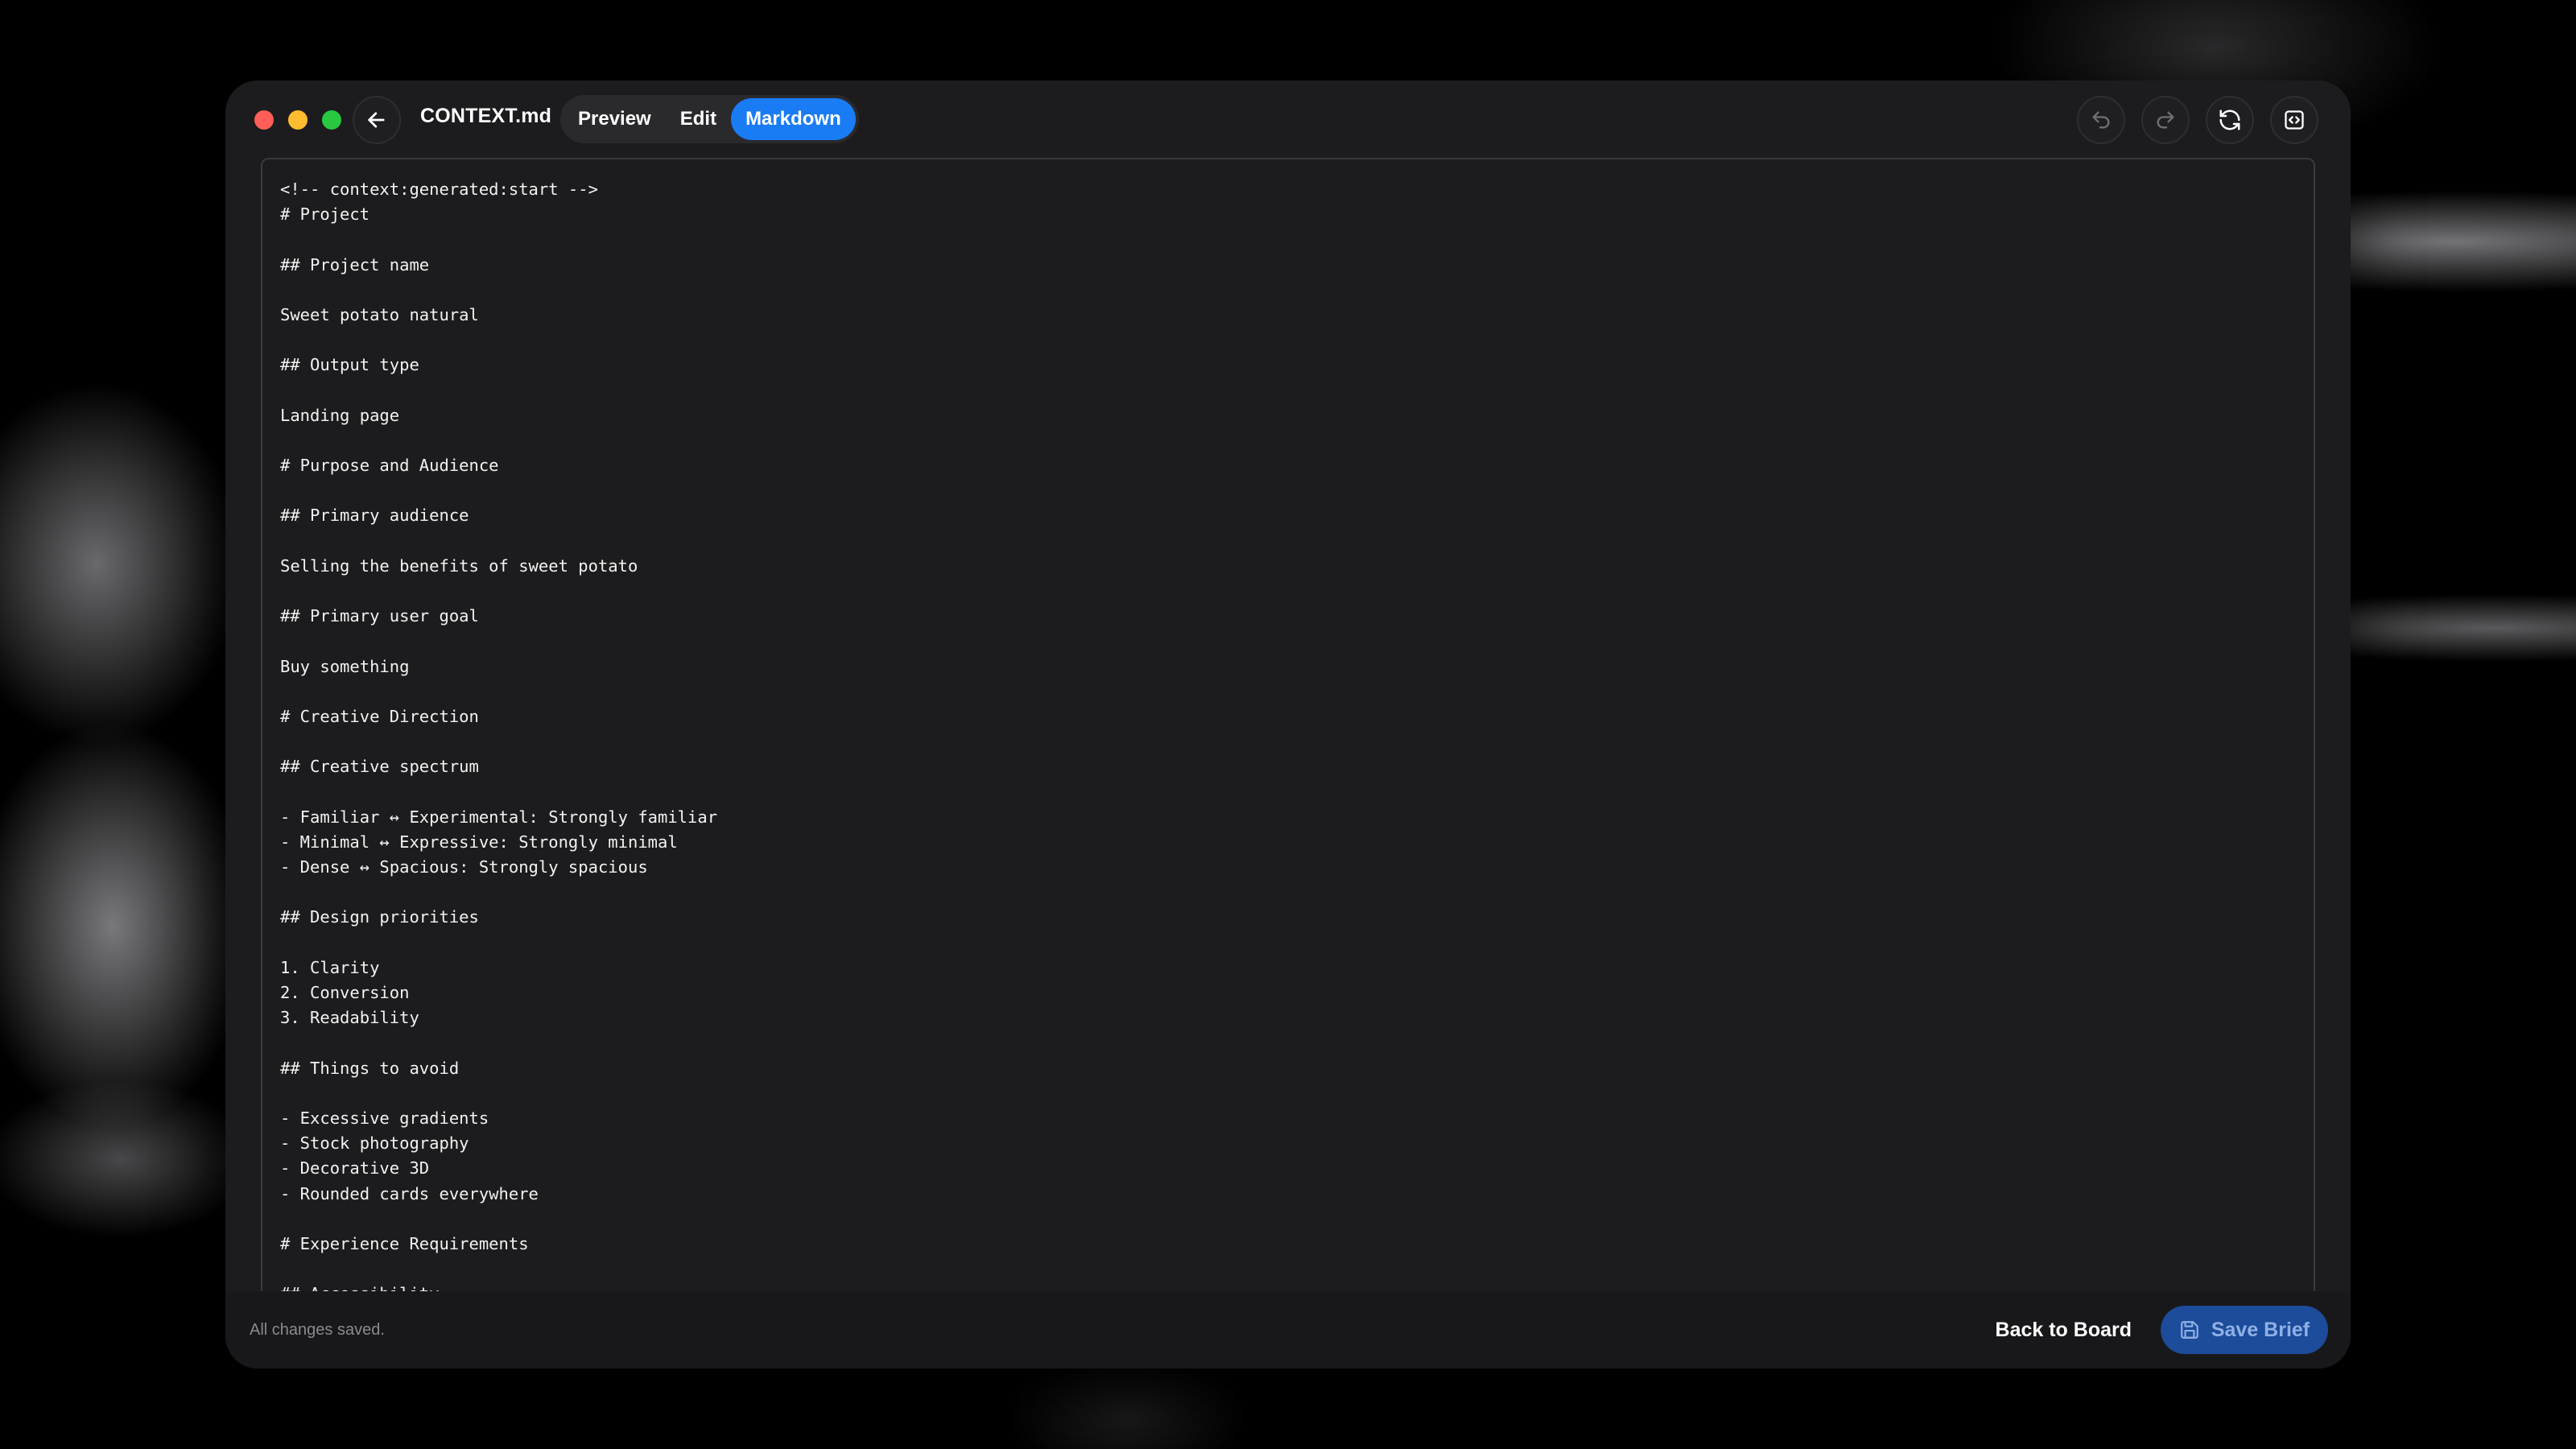 The height and width of the screenshot is (1449, 2576). I want to click on arrow-left-icon, so click(376, 120).